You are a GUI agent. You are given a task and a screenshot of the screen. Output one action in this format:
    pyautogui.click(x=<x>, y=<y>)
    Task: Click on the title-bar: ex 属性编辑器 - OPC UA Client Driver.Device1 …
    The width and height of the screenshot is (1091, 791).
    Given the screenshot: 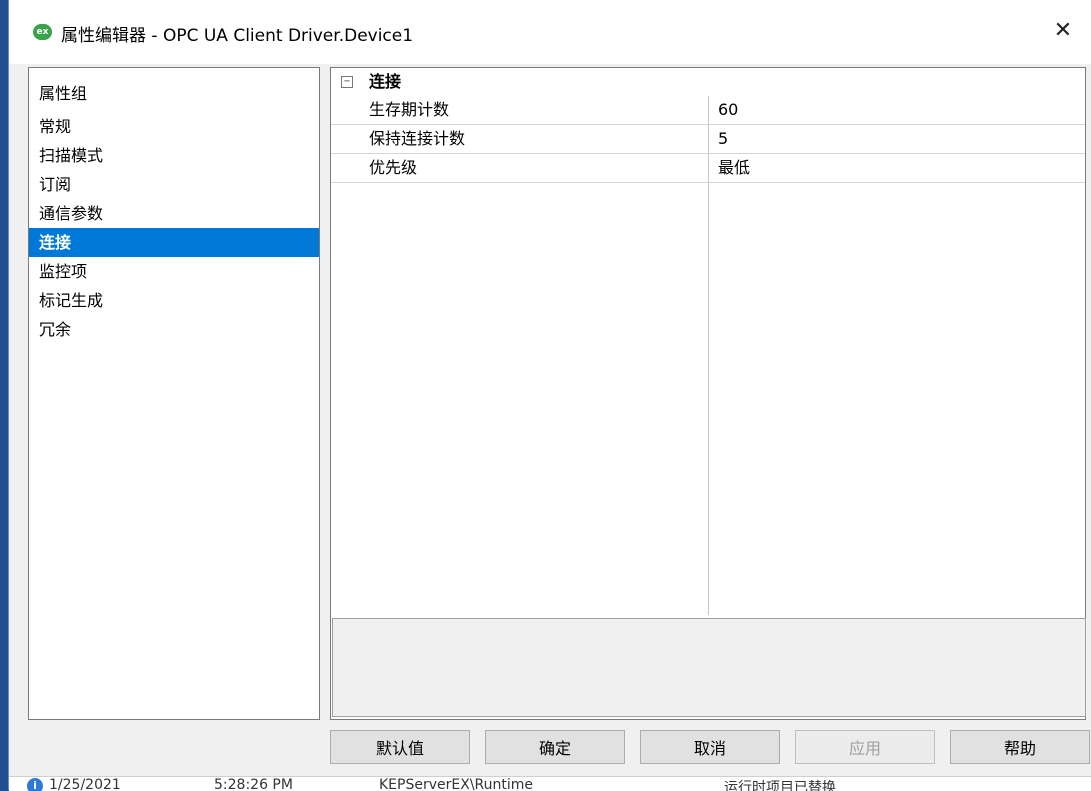 What is the action you would take?
    pyautogui.click(x=550, y=32)
    